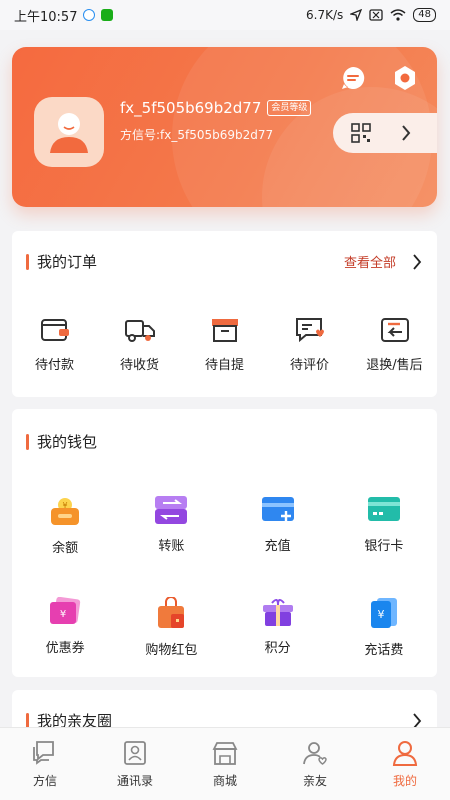  Describe the element at coordinates (225, 15) in the screenshot. I see `status-bar: 上午10:57 6.7K/s 48` at that location.